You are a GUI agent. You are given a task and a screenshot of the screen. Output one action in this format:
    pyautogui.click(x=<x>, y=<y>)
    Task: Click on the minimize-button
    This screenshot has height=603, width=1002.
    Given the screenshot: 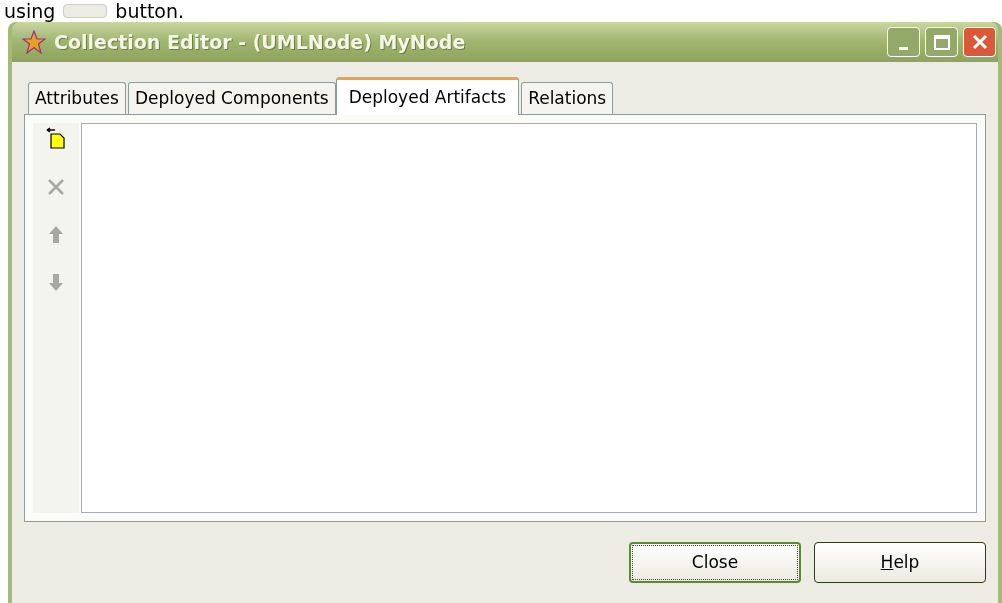 What is the action you would take?
    pyautogui.click(x=903, y=42)
    